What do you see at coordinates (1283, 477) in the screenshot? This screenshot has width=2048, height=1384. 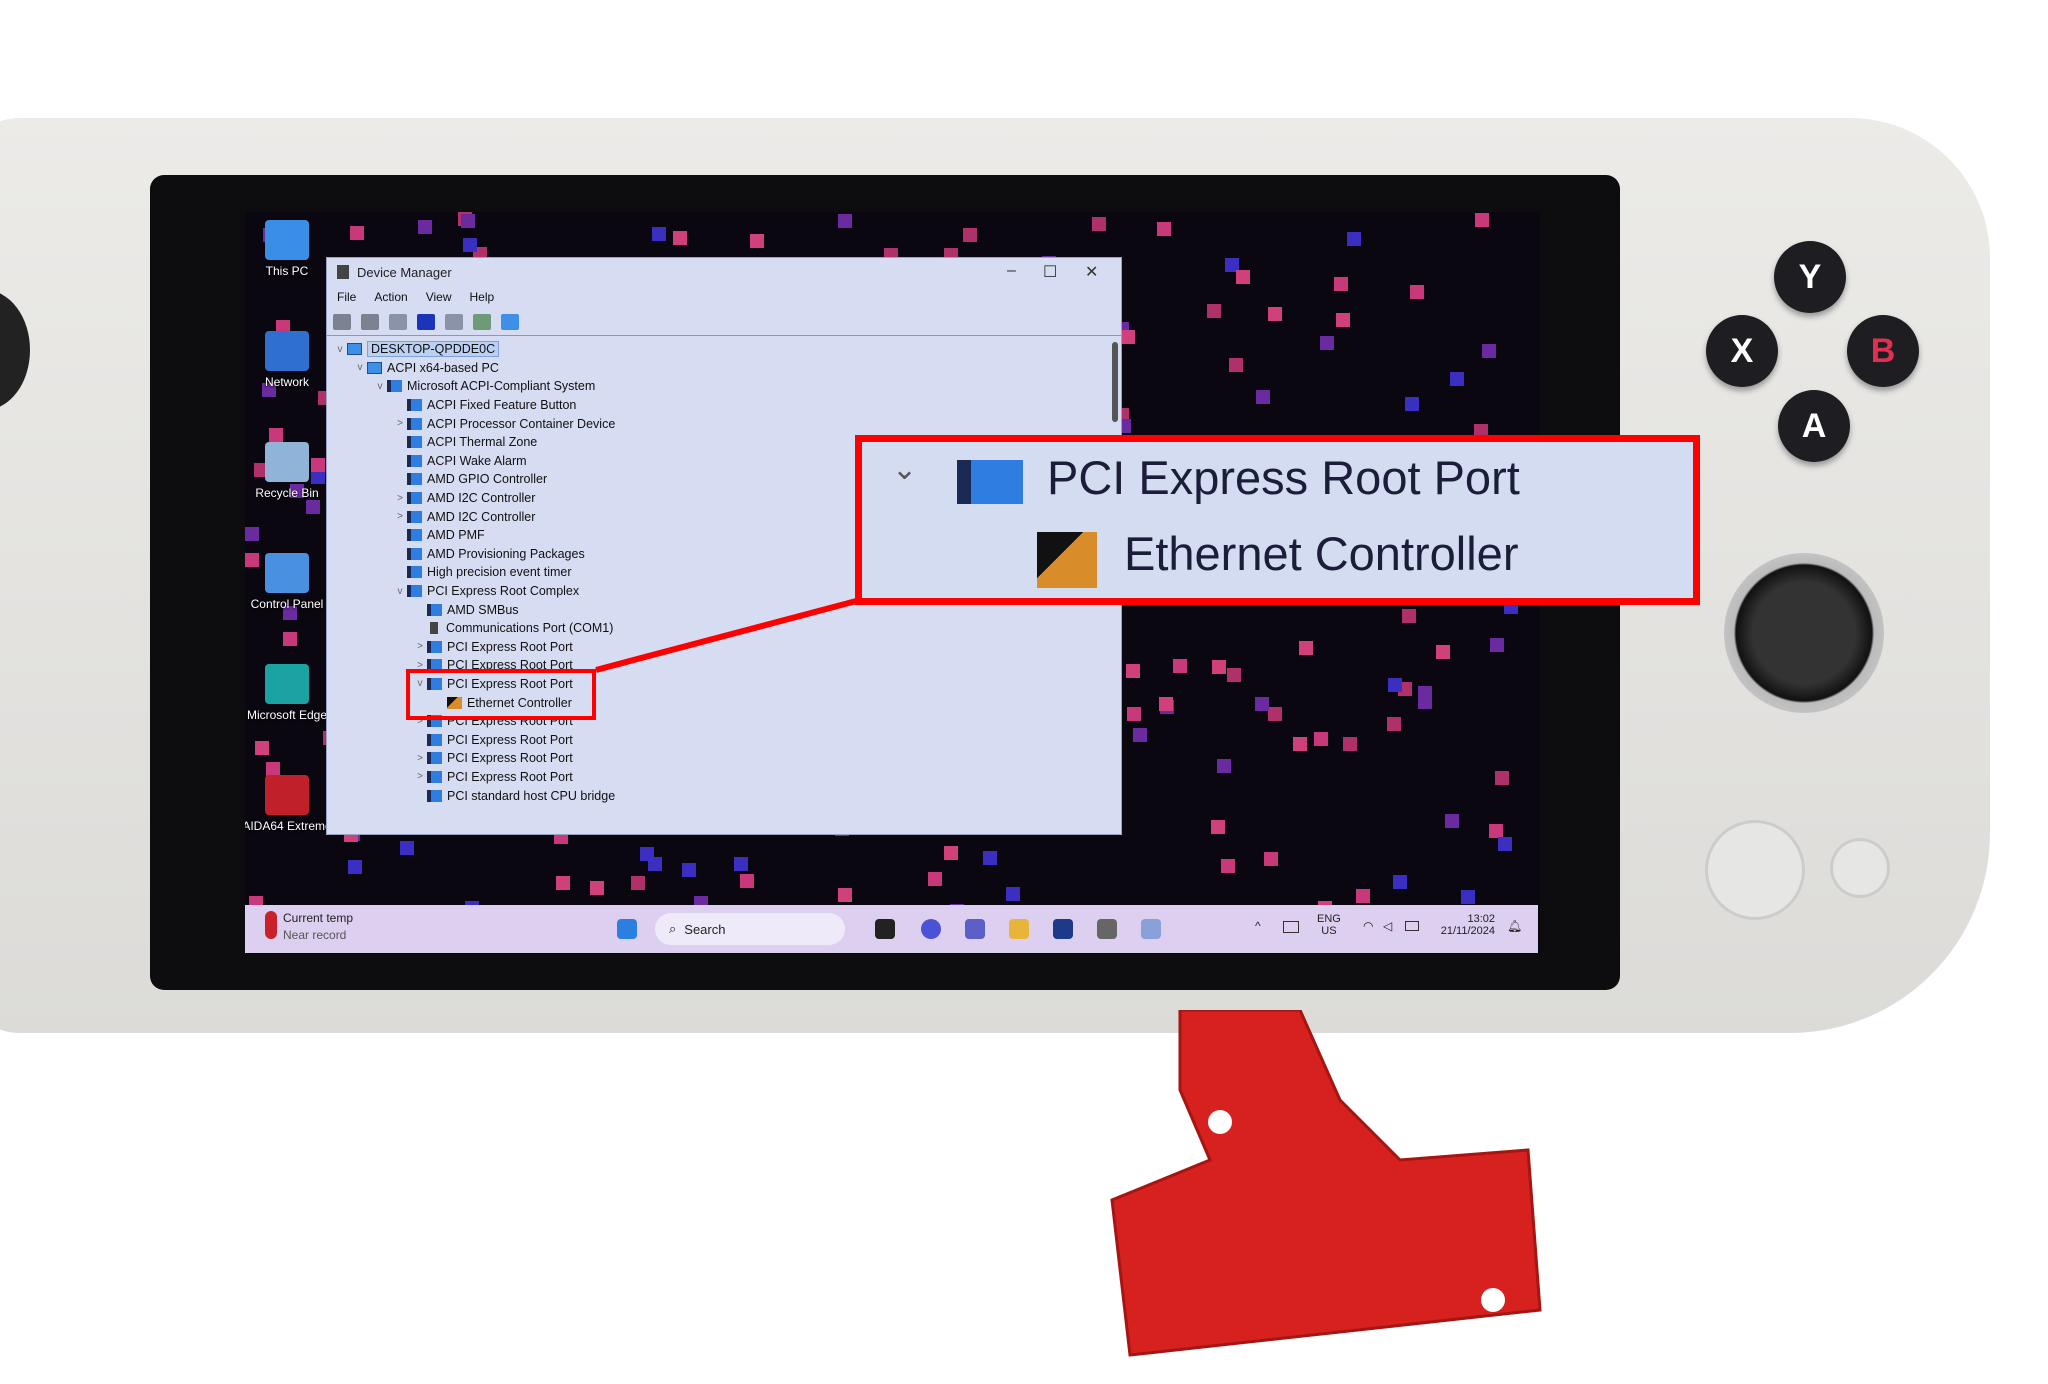 I see `callout-parent-label: PCI Express Root Port` at bounding box center [1283, 477].